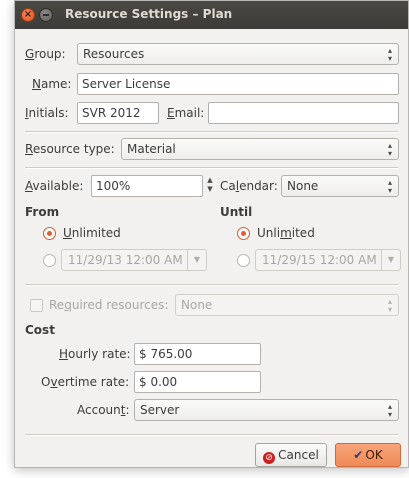 The width and height of the screenshot is (409, 478). Describe the element at coordinates (149, 14) in the screenshot. I see `window-title: Resource Settings – Plan` at that location.